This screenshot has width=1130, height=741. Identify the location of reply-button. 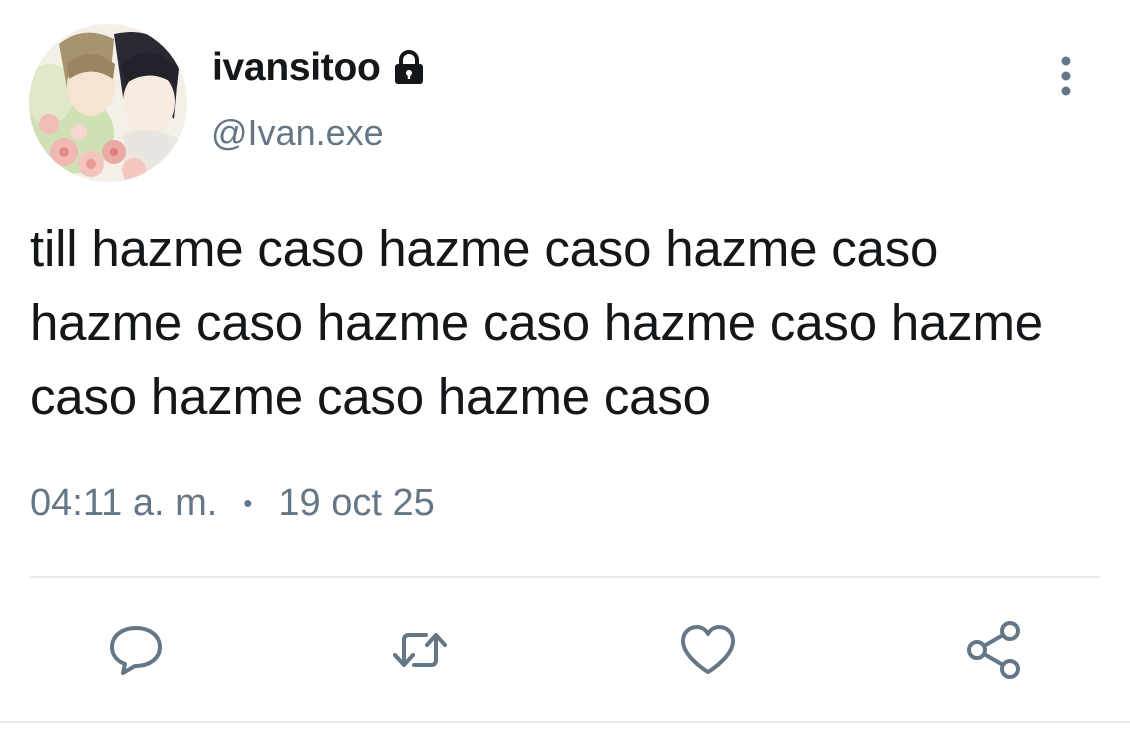
(136, 650).